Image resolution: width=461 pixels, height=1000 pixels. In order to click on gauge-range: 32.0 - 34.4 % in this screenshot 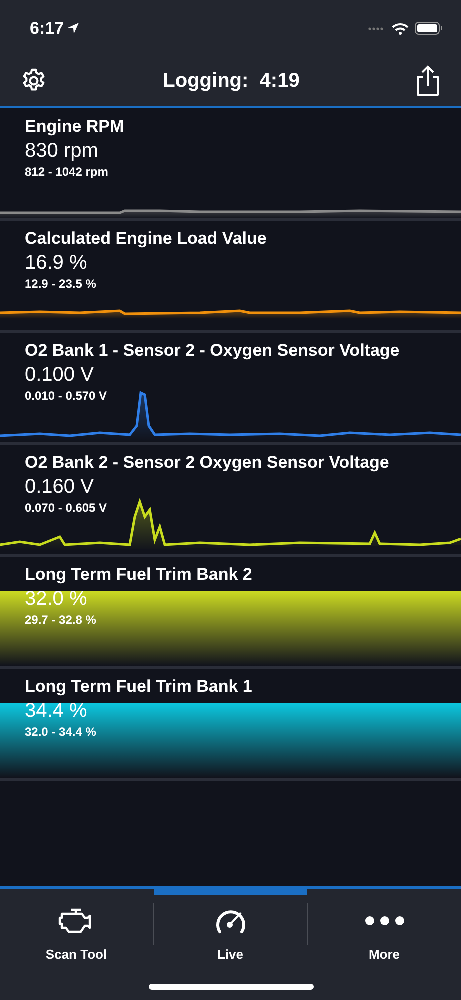, I will do `click(60, 732)`.